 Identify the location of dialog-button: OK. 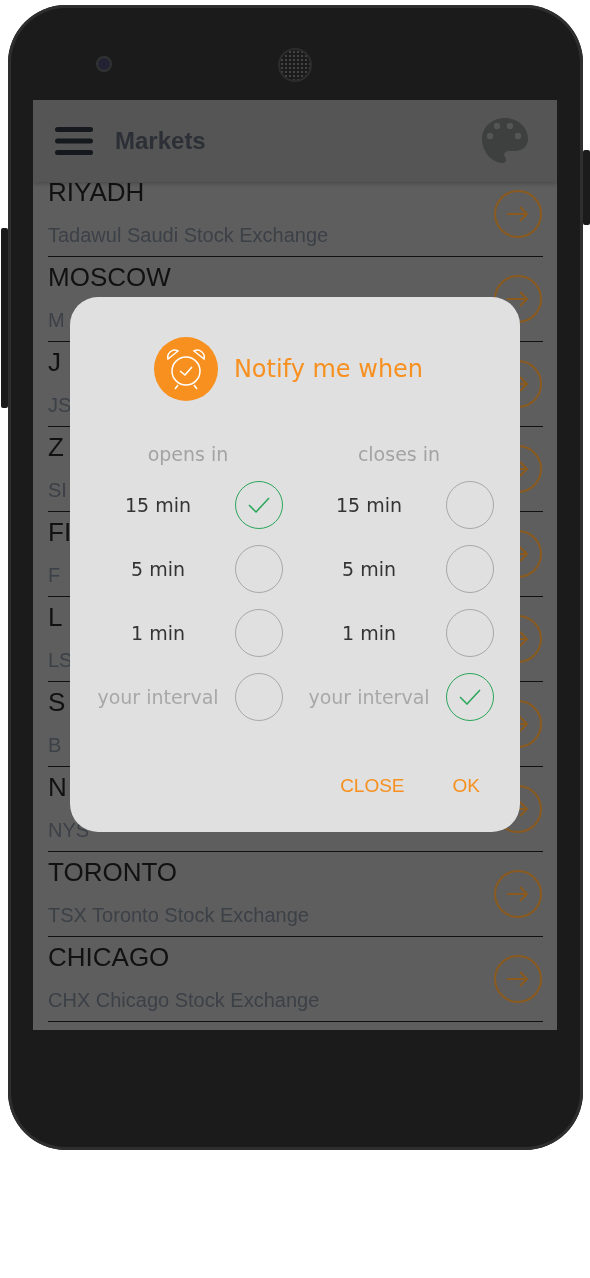
(466, 786).